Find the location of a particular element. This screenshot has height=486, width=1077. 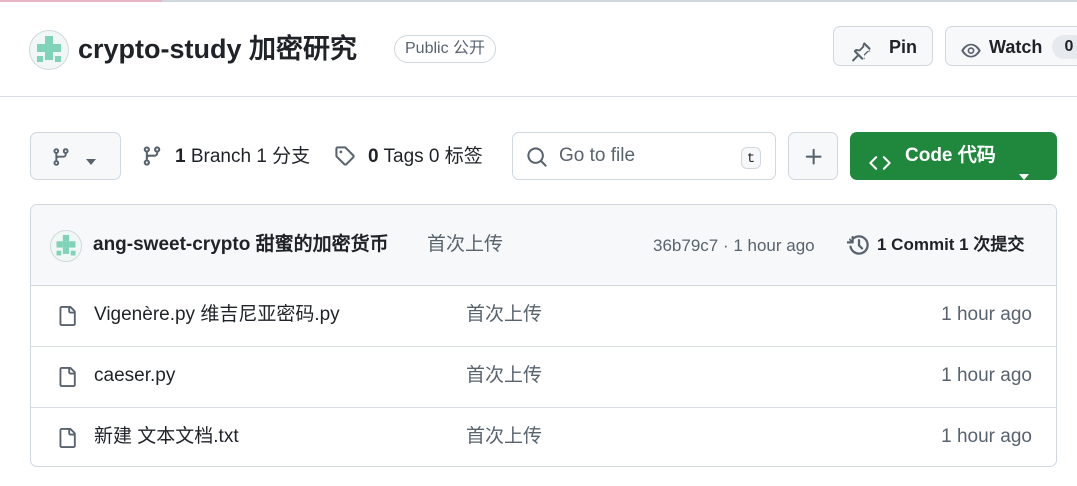

search-icon is located at coordinates (537, 159).